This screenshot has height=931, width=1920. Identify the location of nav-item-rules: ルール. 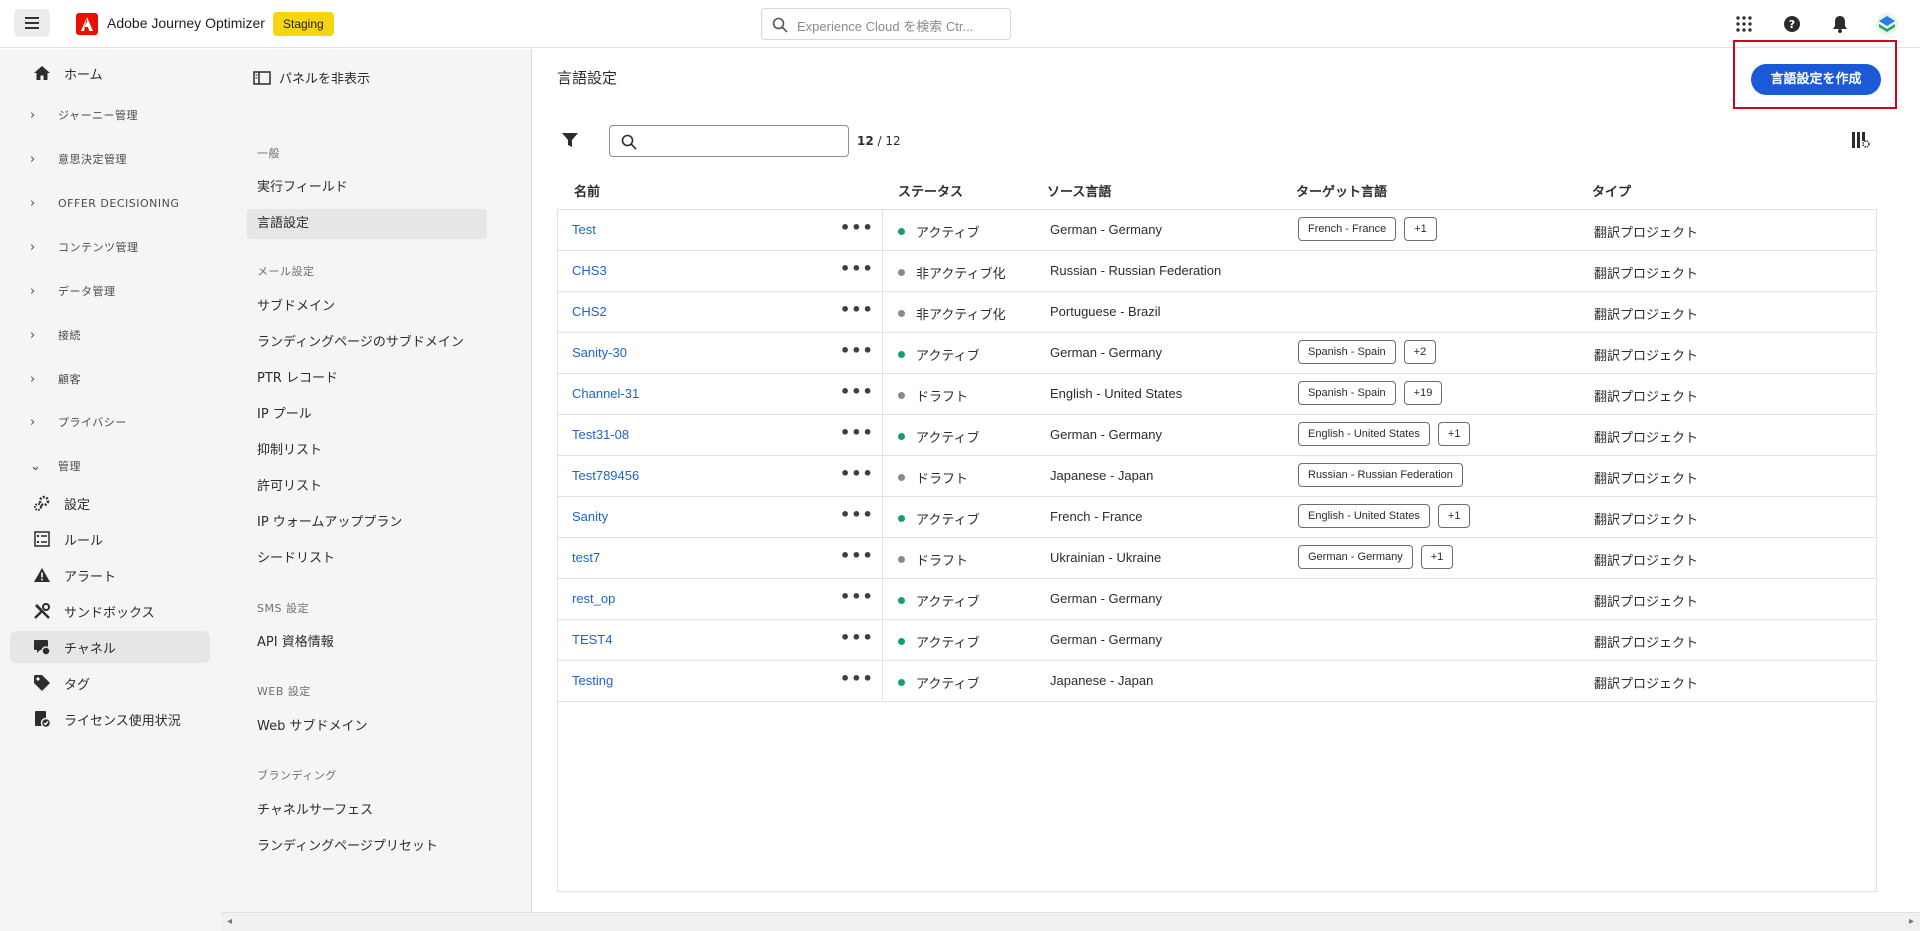
(110, 539).